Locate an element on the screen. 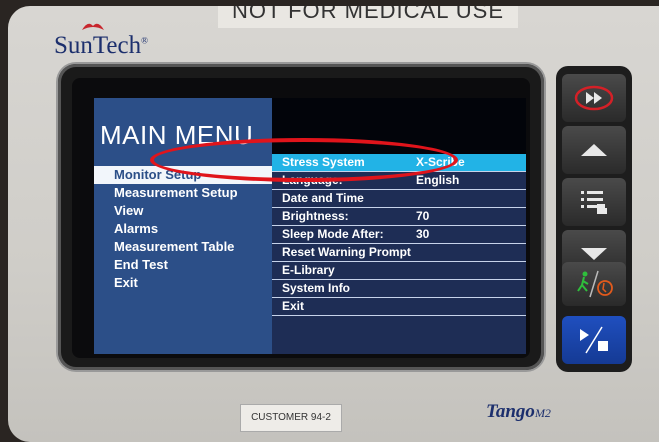 The width and height of the screenshot is (659, 442). menu-item-measurement-setup: Measurement Setup is located at coordinates (183, 193).